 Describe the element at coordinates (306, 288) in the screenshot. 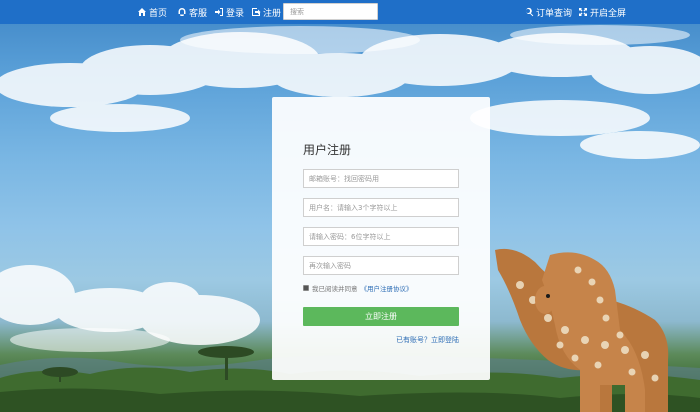

I see `agree-checkbox` at that location.